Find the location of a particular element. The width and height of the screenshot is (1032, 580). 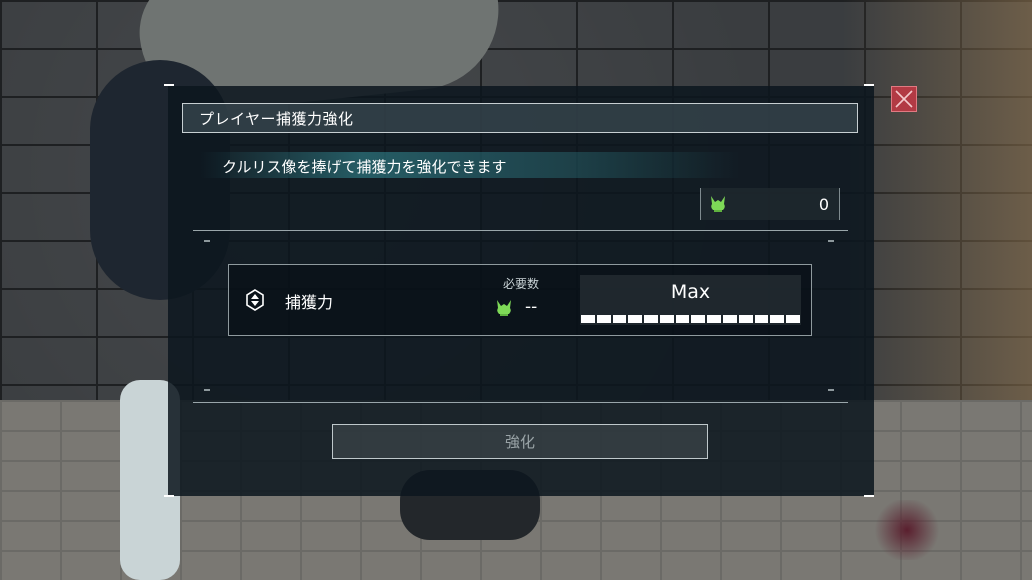

close-button is located at coordinates (904, 99).